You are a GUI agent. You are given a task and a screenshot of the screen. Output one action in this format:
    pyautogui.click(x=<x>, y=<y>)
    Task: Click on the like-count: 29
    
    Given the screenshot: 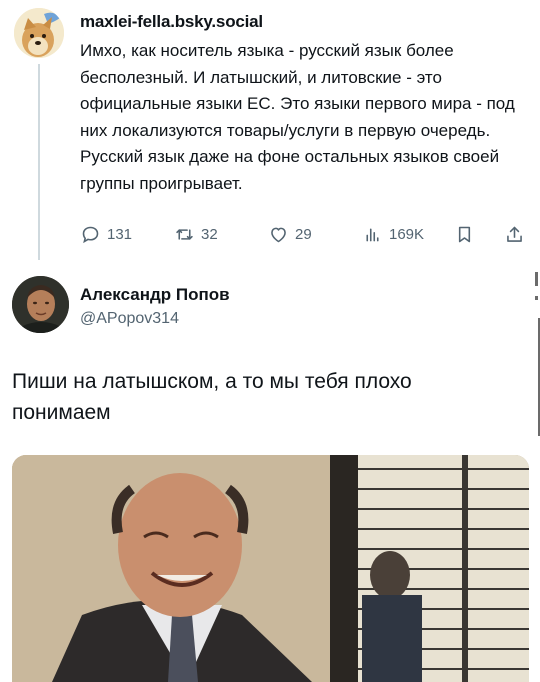 What is the action you would take?
    pyautogui.click(x=303, y=234)
    